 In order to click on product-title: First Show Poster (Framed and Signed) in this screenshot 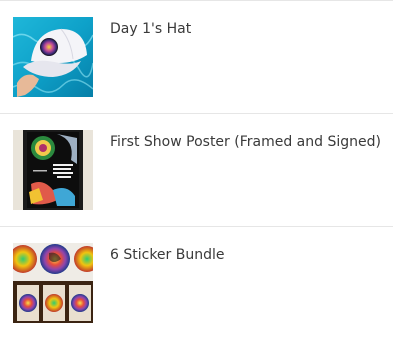, I will do `click(245, 142)`.